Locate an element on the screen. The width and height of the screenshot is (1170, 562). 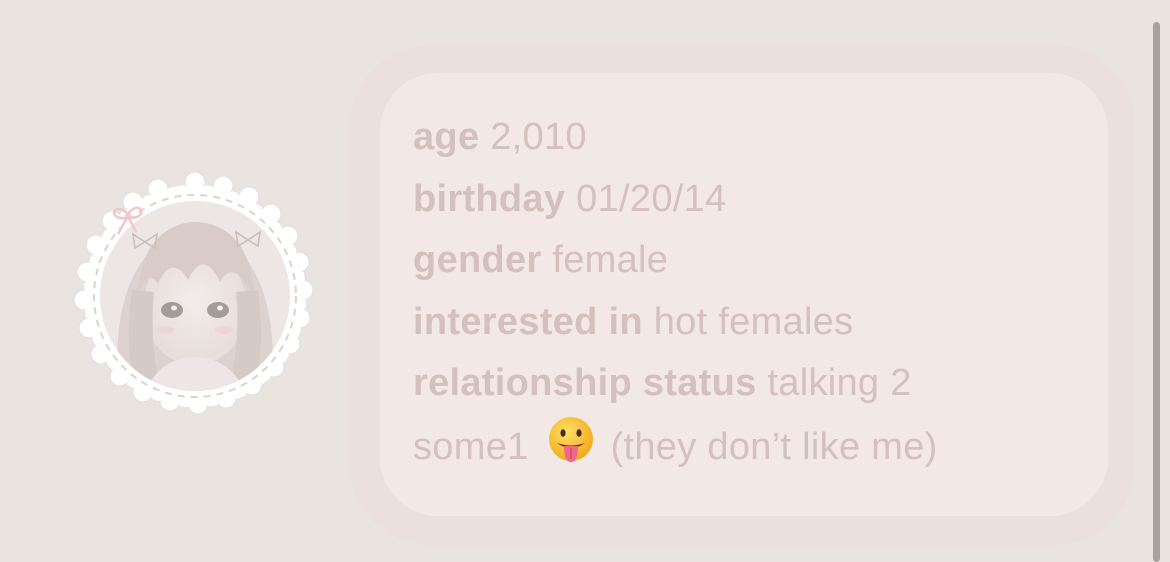
profile-avatar is located at coordinates (195, 294).